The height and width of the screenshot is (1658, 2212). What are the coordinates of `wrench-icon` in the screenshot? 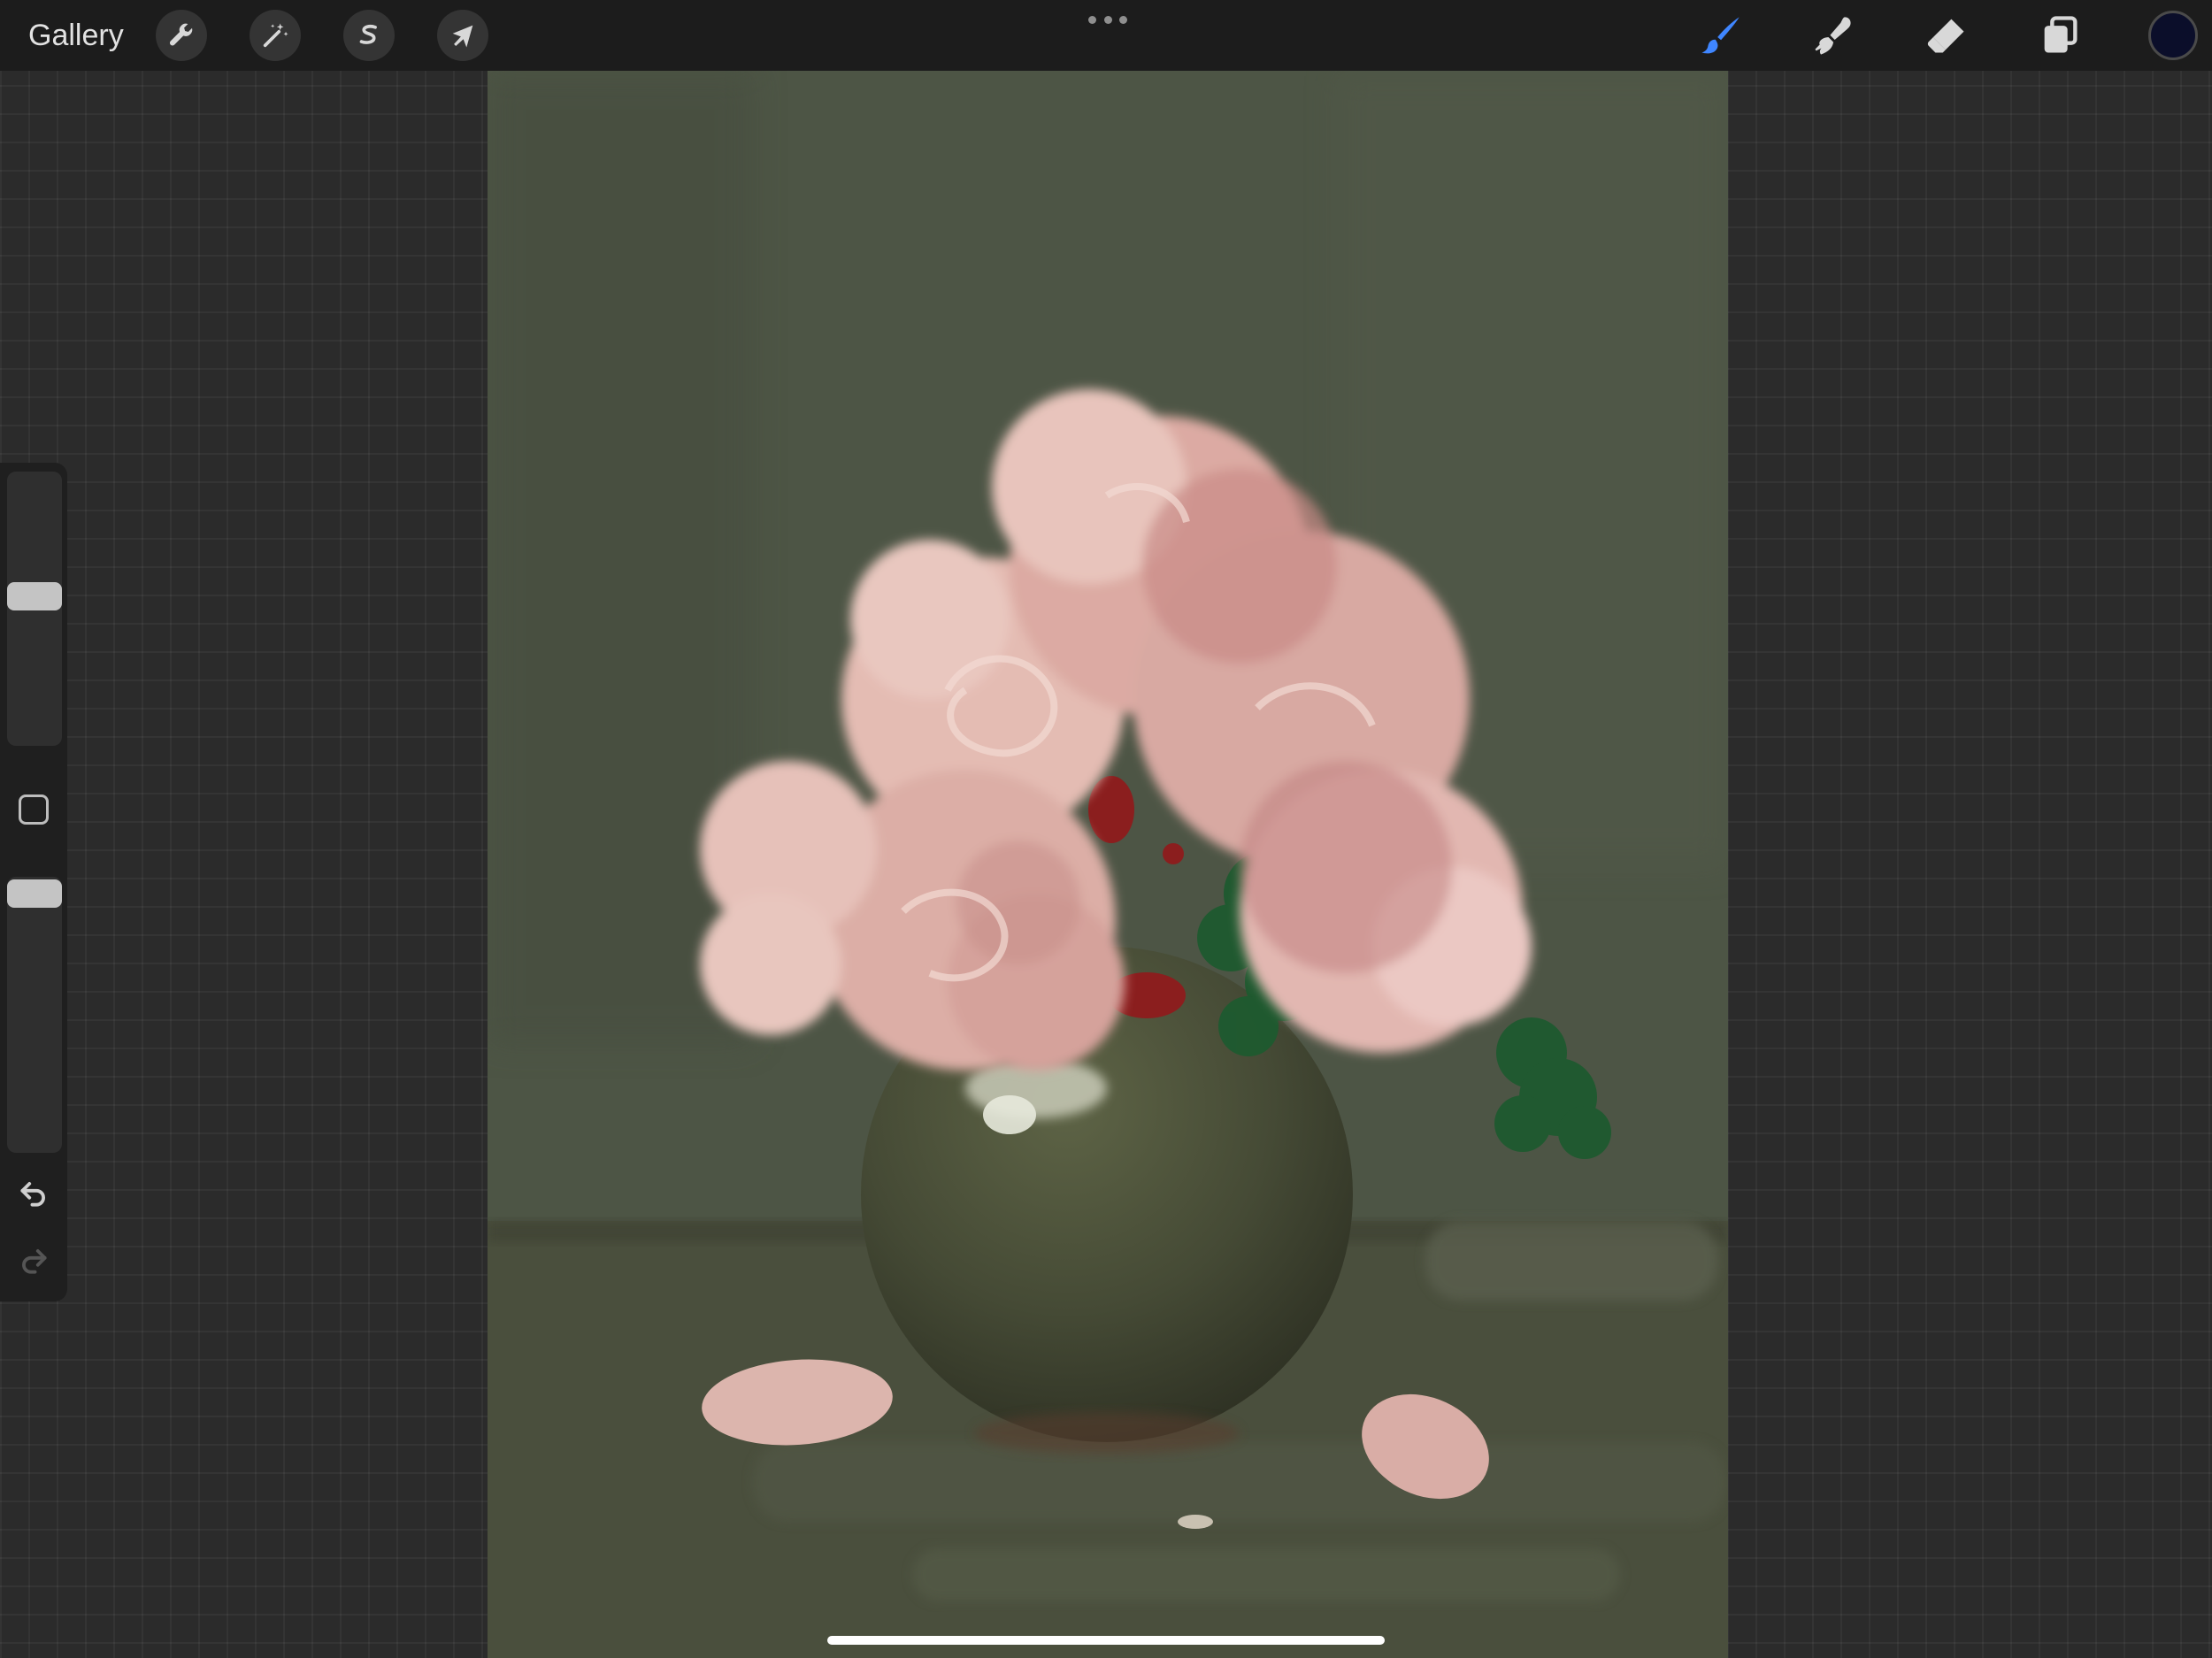 It's located at (181, 34).